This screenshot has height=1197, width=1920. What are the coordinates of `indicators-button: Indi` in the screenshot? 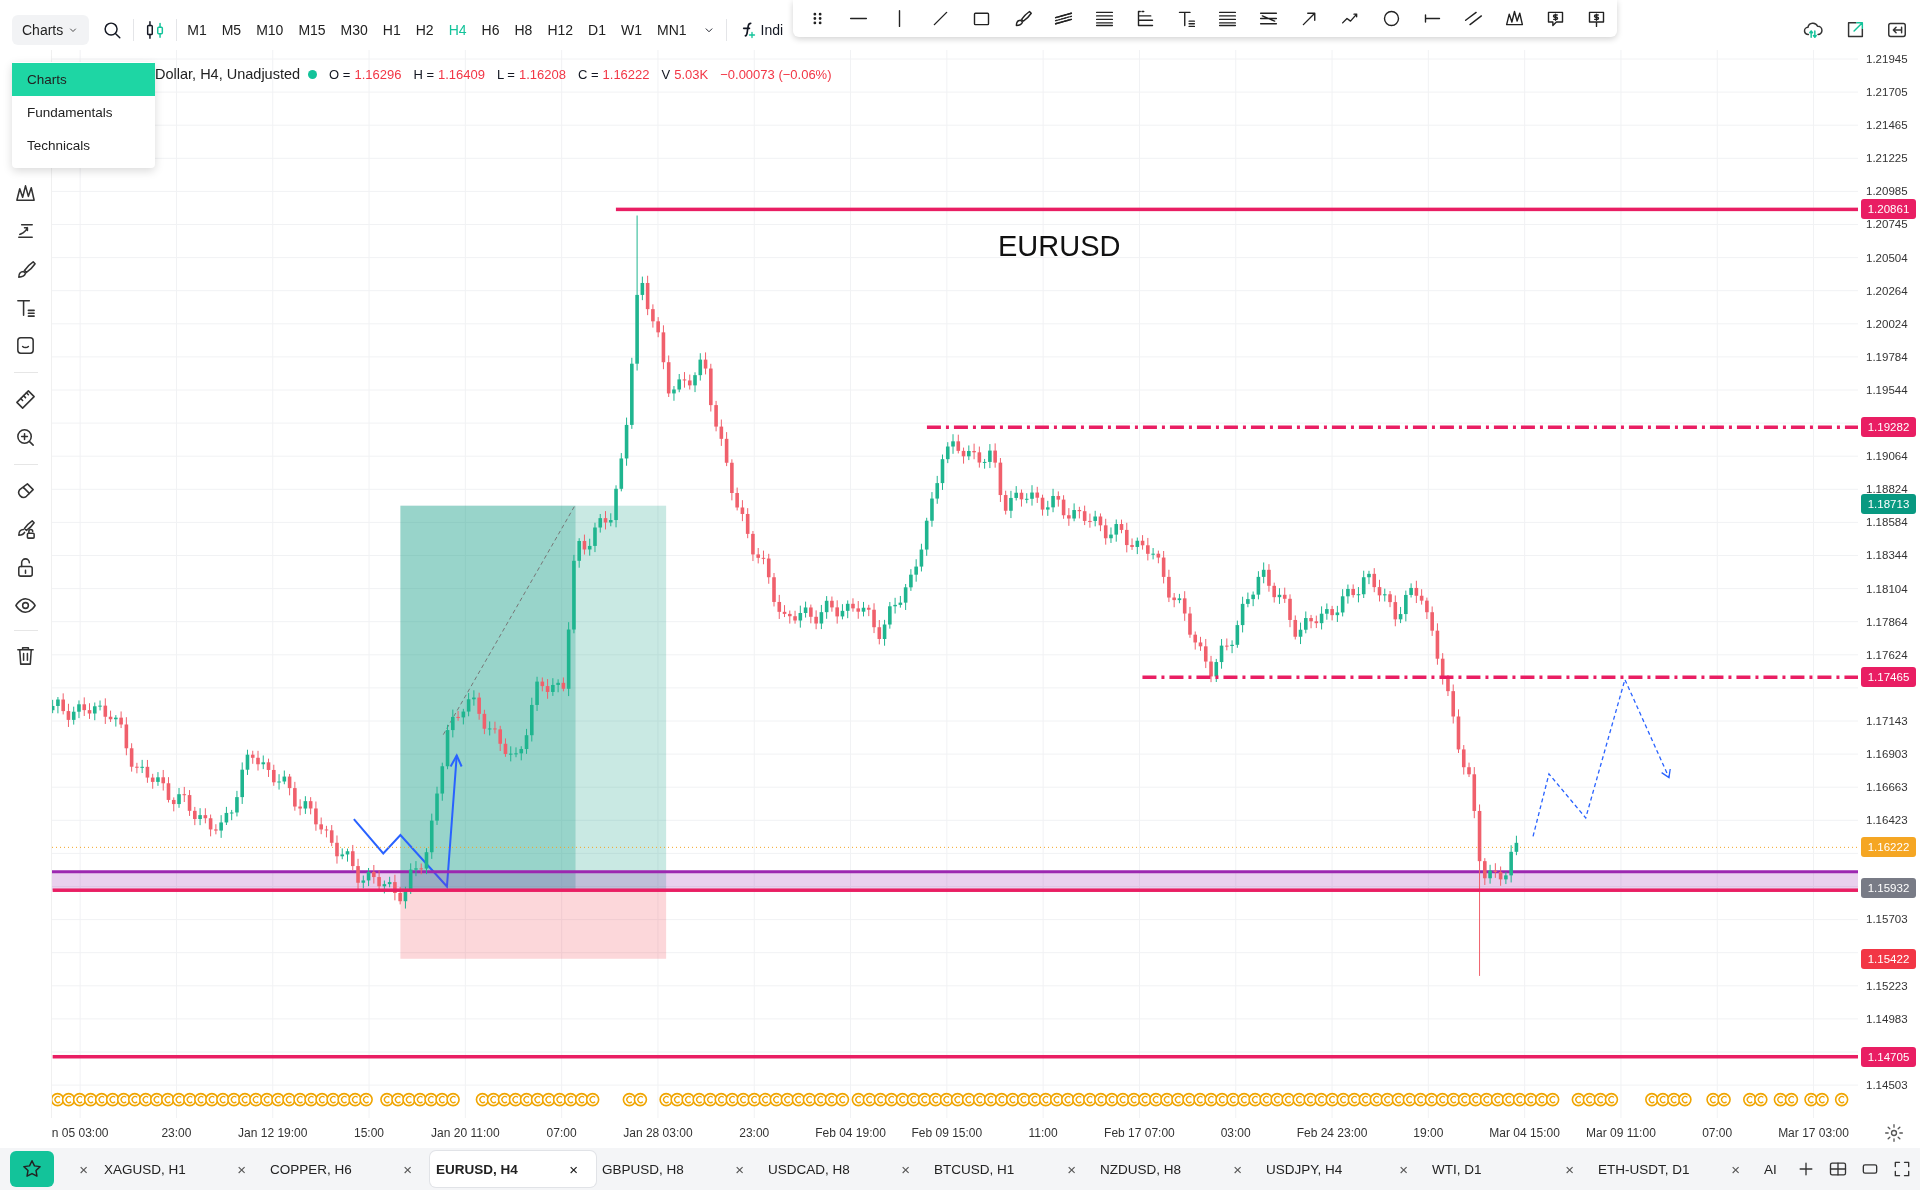 It's located at (772, 30).